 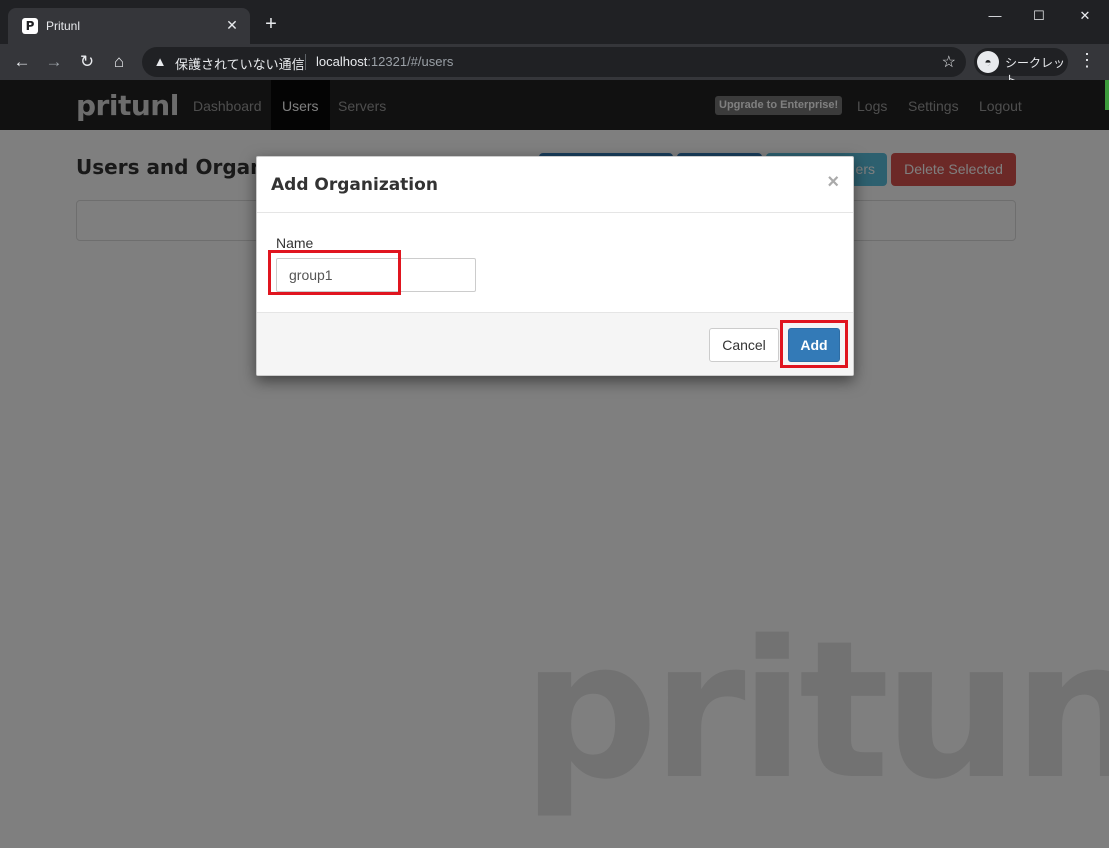 What do you see at coordinates (160, 62) in the screenshot?
I see `warning-icon: ▲` at bounding box center [160, 62].